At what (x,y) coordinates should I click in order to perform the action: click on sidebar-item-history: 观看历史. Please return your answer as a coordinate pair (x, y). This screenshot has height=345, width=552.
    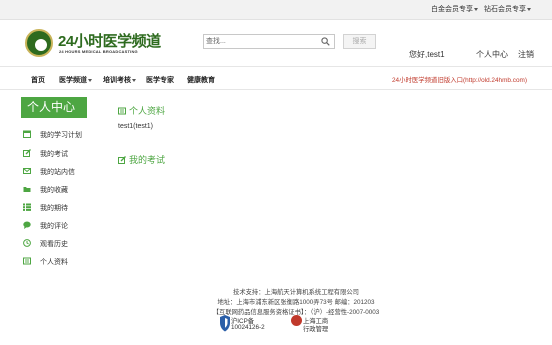
    Looking at the image, I should click on (63, 244).